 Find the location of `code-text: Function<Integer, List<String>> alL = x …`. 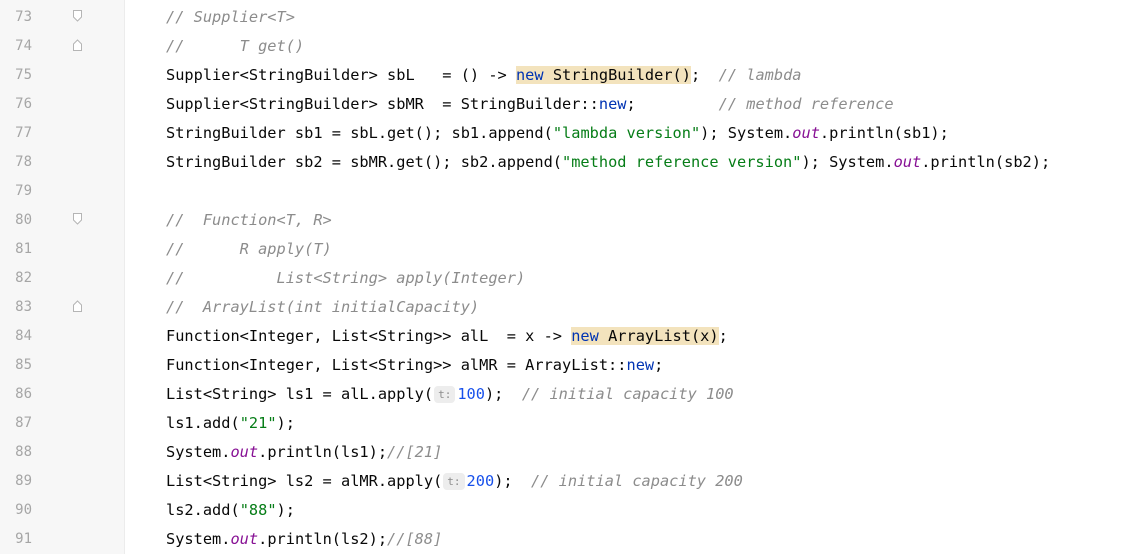

code-text: Function<Integer, List<String>> alL = x … is located at coordinates (447, 336).